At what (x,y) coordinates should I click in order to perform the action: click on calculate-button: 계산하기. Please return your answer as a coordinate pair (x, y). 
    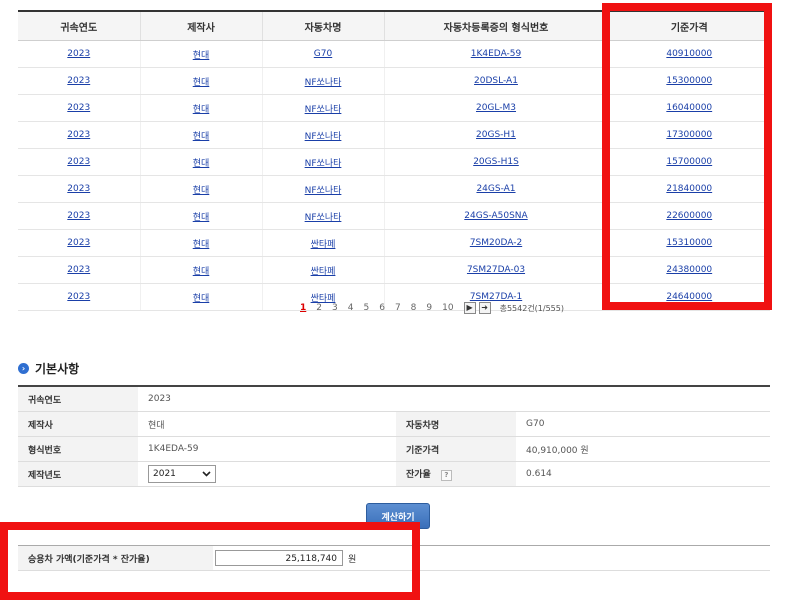
    Looking at the image, I should click on (398, 516).